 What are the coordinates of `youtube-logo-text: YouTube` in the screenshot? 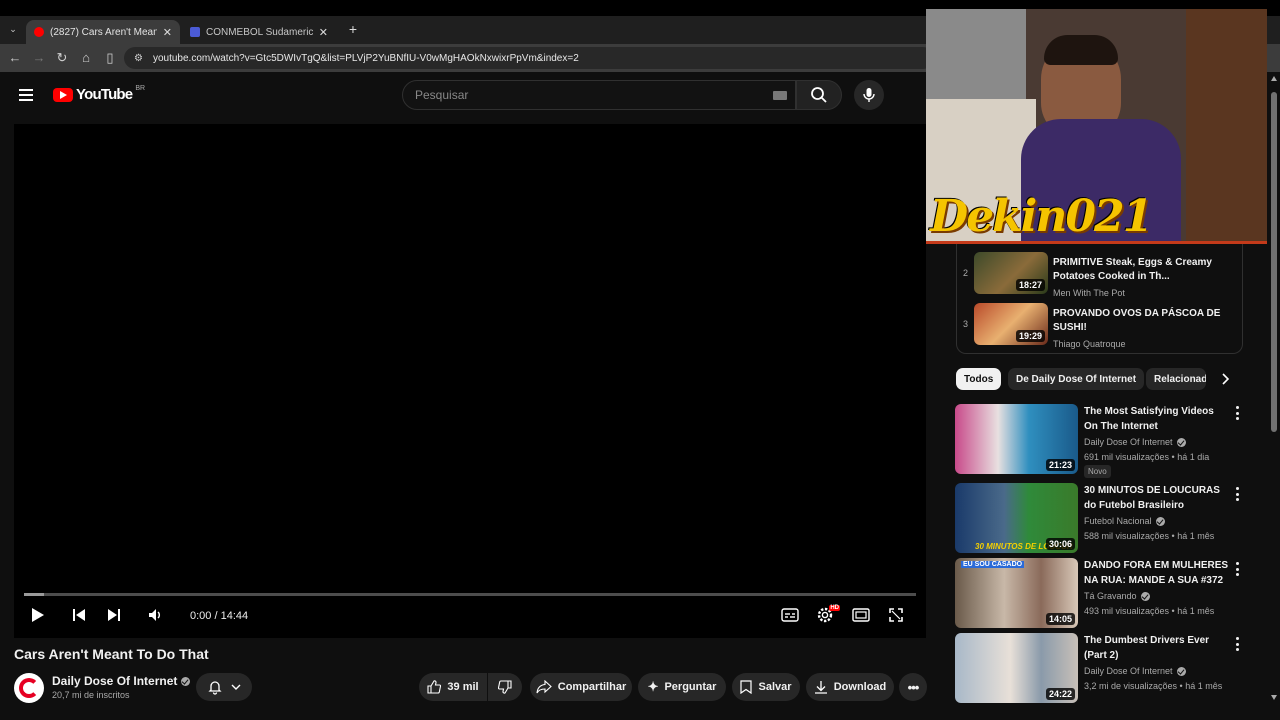 It's located at (104, 94).